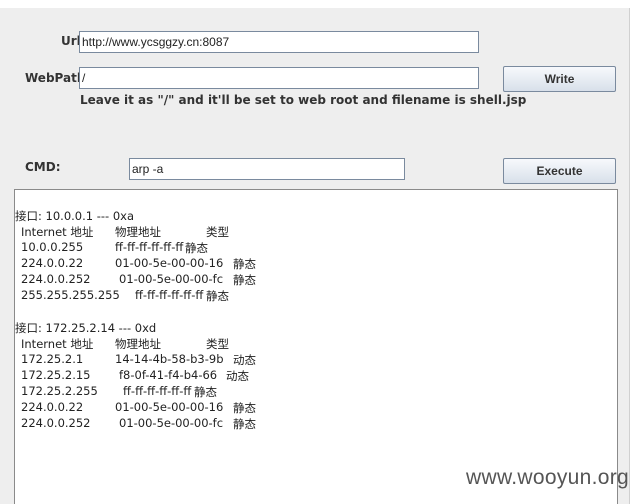  What do you see at coordinates (547, 477) in the screenshot?
I see `watermark: www.wooyun.org` at bounding box center [547, 477].